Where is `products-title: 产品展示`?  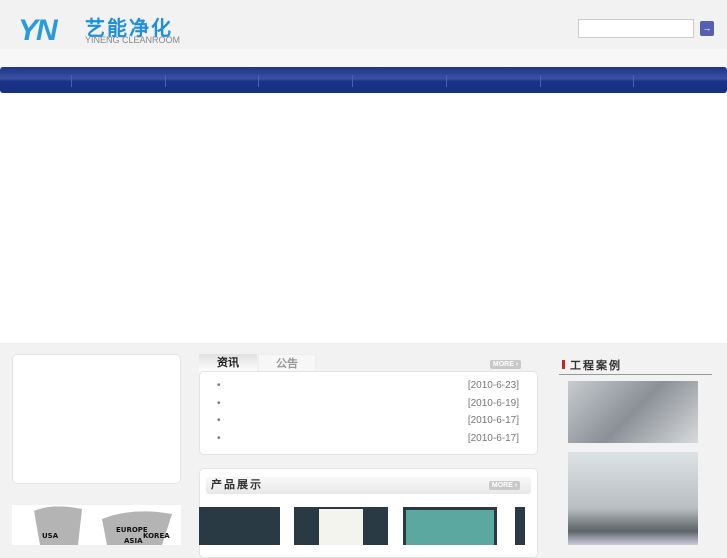 products-title: 产品展示 is located at coordinates (368, 485).